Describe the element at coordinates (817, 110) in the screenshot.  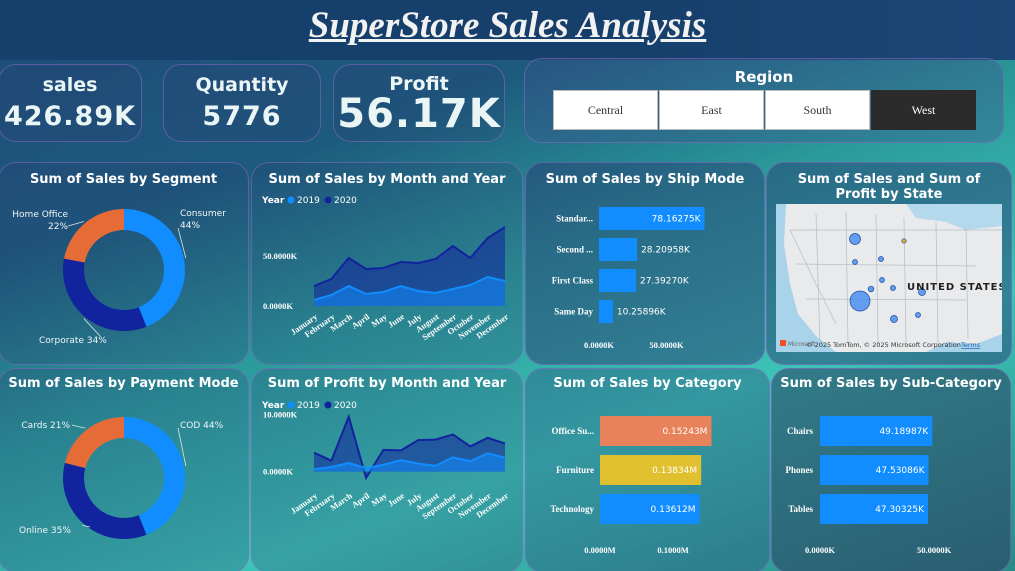
I see `region-option-south: South` at that location.